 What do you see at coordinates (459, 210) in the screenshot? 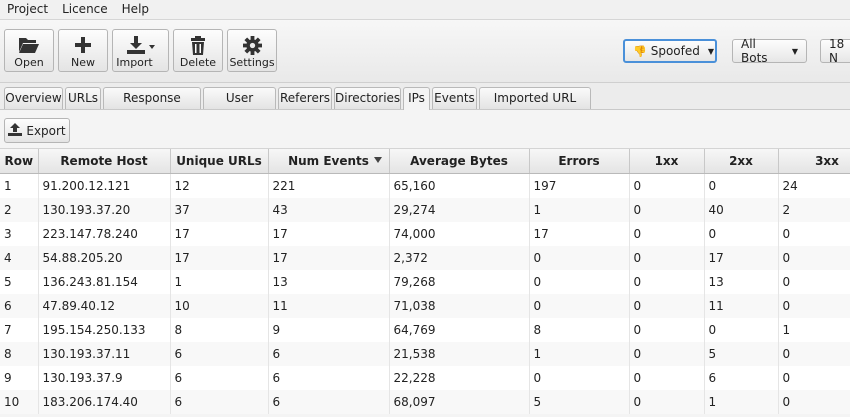
I see `table-cell: 29,274` at bounding box center [459, 210].